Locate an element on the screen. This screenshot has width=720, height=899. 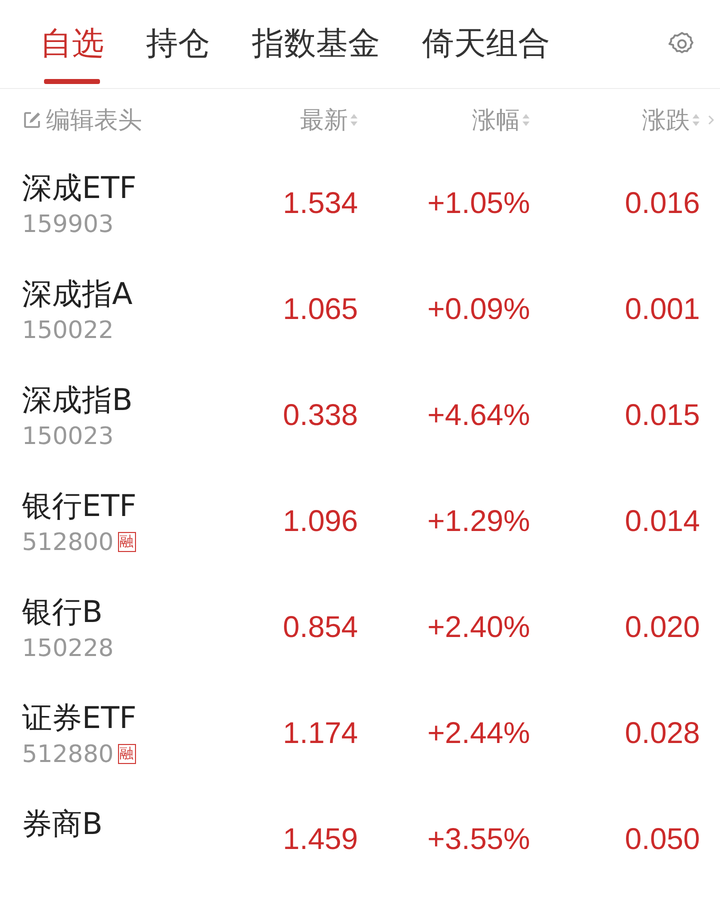
change-percent: +2.44% is located at coordinates (478, 734).